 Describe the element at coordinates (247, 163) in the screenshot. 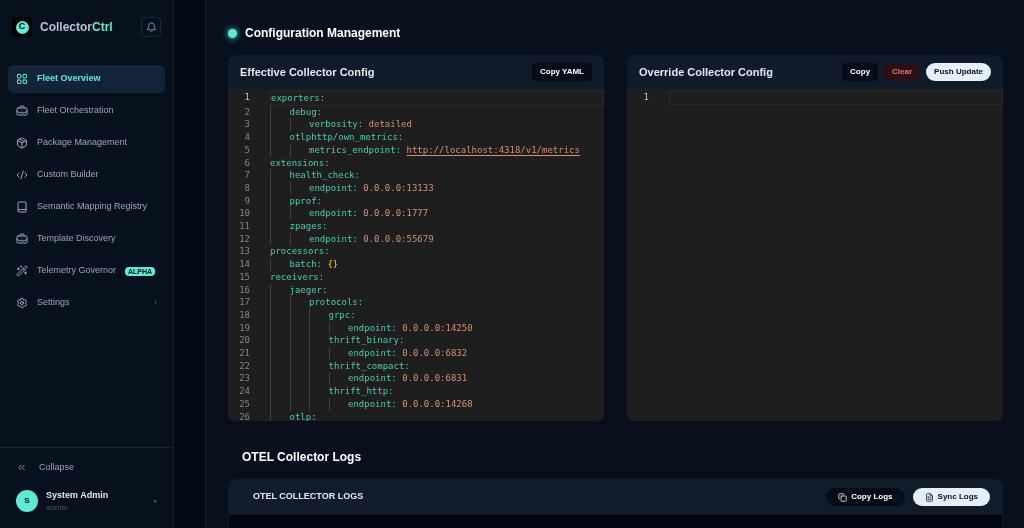

I see `line-number: 6` at that location.